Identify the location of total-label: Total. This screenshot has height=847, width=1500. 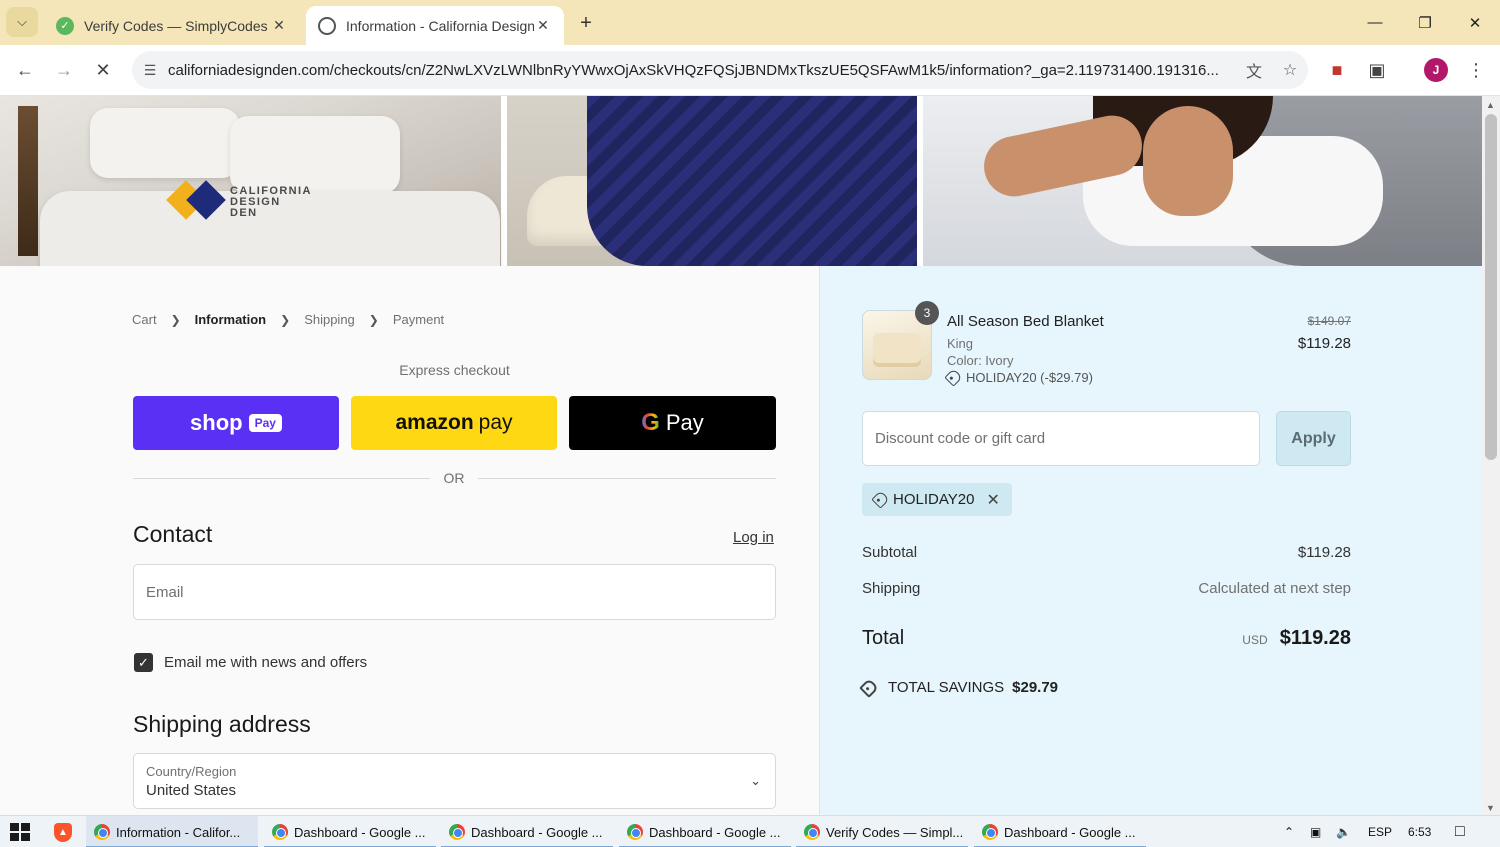
(883, 638).